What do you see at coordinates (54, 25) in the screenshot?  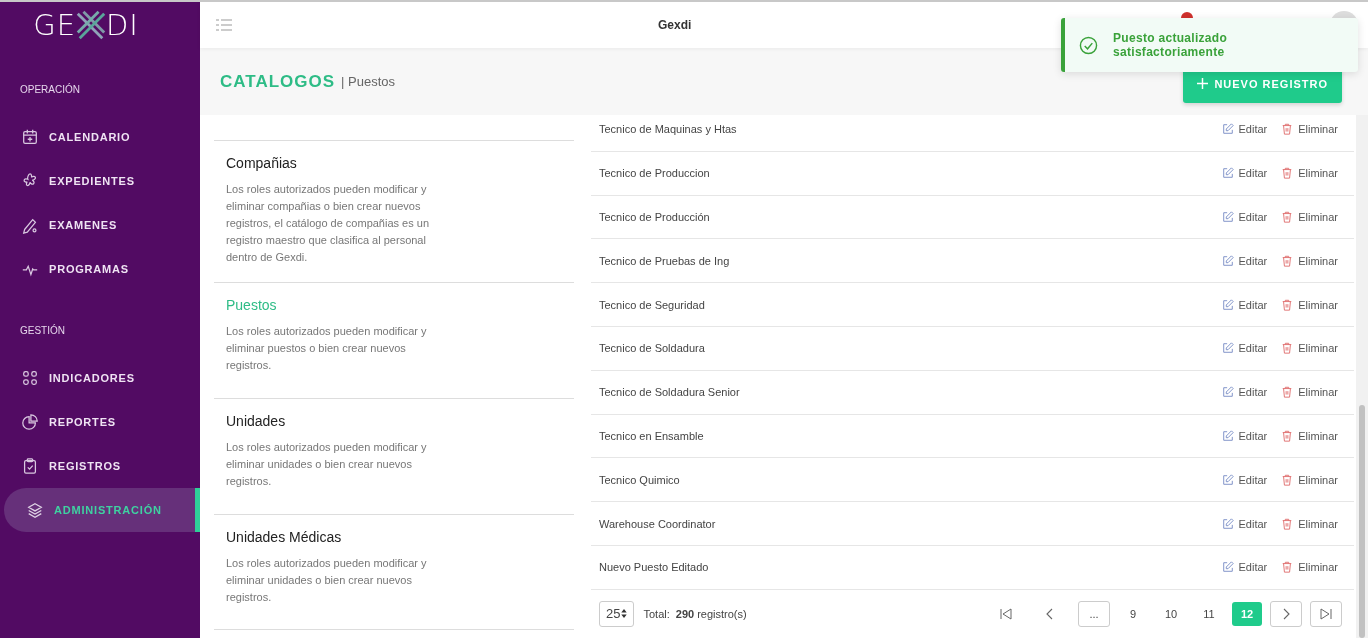 I see `logo-text: GE` at bounding box center [54, 25].